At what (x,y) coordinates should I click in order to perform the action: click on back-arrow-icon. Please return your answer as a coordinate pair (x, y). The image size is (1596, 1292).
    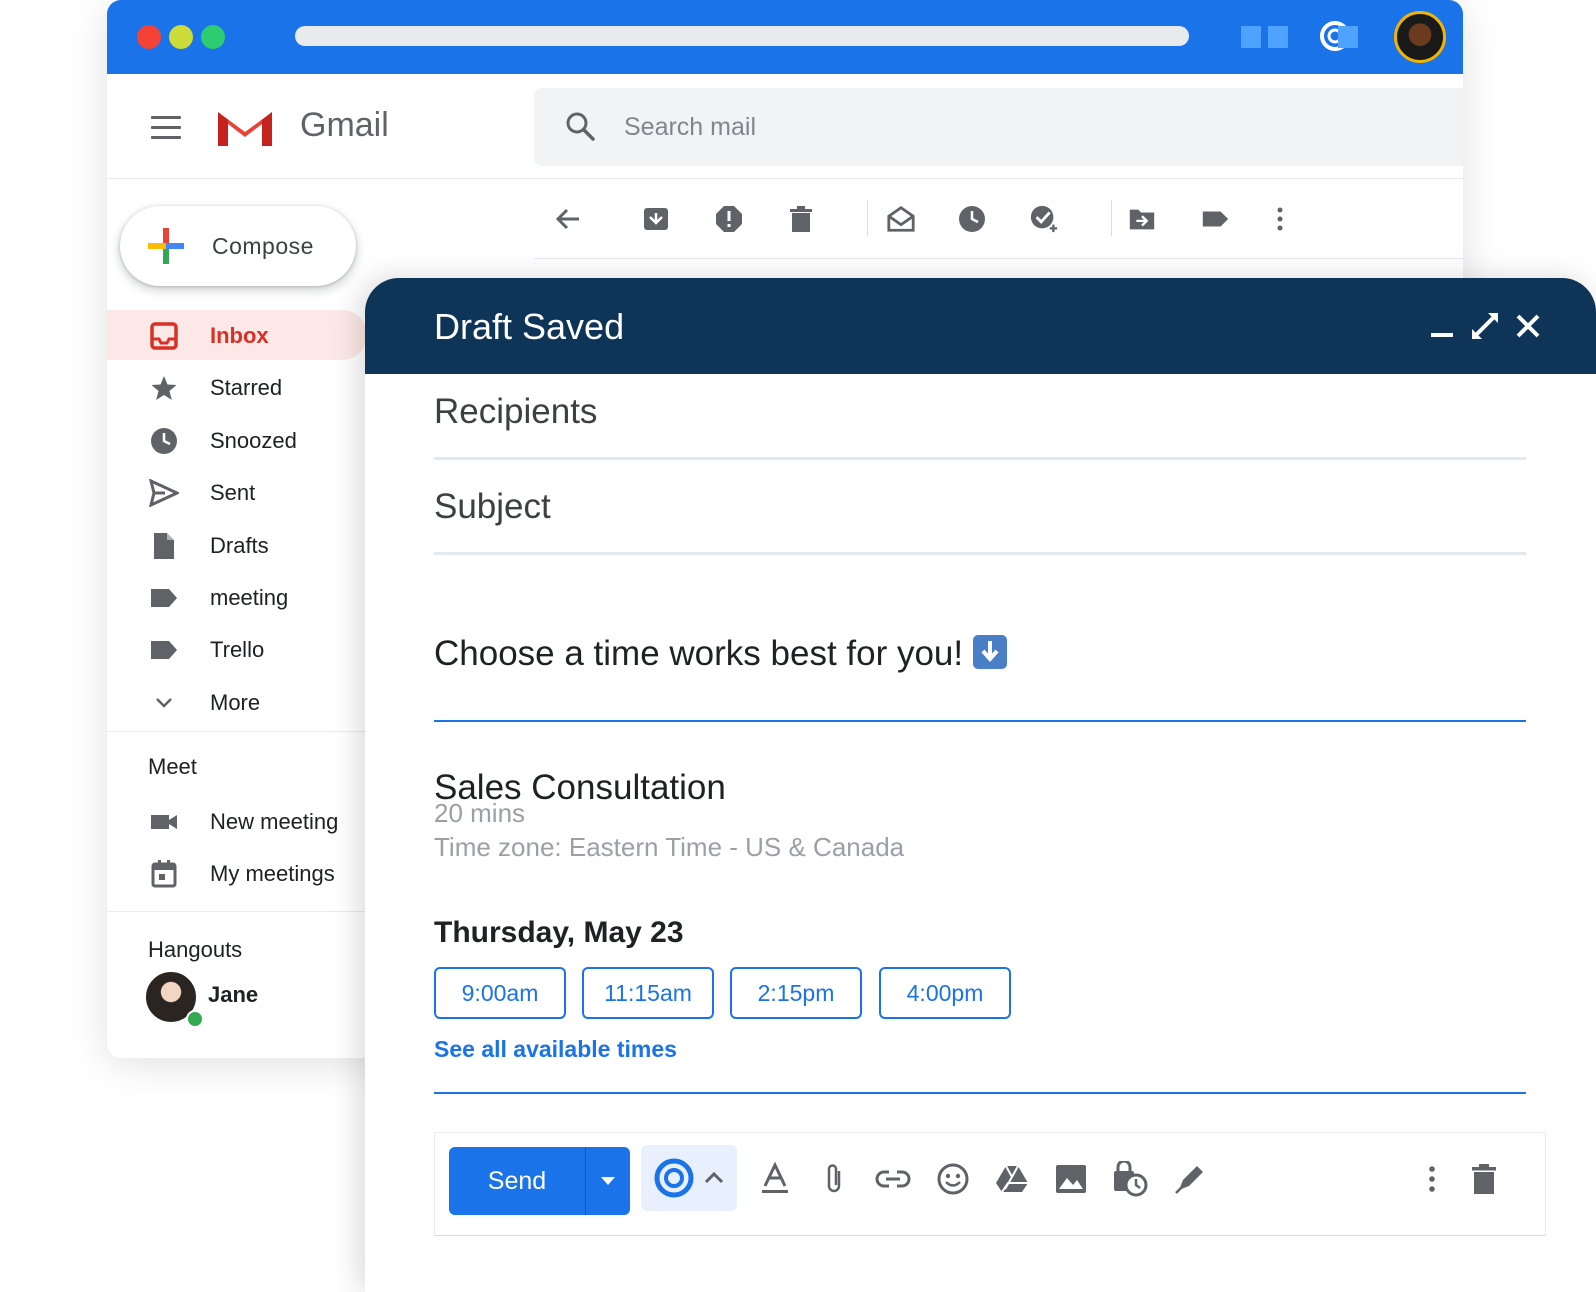
    Looking at the image, I should click on (568, 219).